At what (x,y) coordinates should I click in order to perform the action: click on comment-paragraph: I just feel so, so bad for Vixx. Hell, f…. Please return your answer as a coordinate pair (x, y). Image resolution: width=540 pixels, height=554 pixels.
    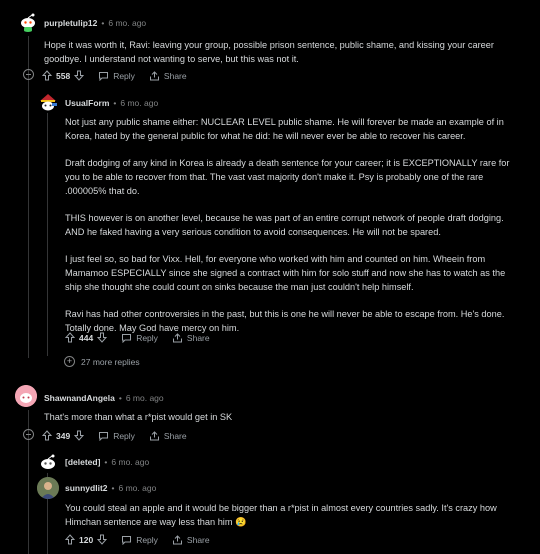
    Looking at the image, I should click on (285, 273).